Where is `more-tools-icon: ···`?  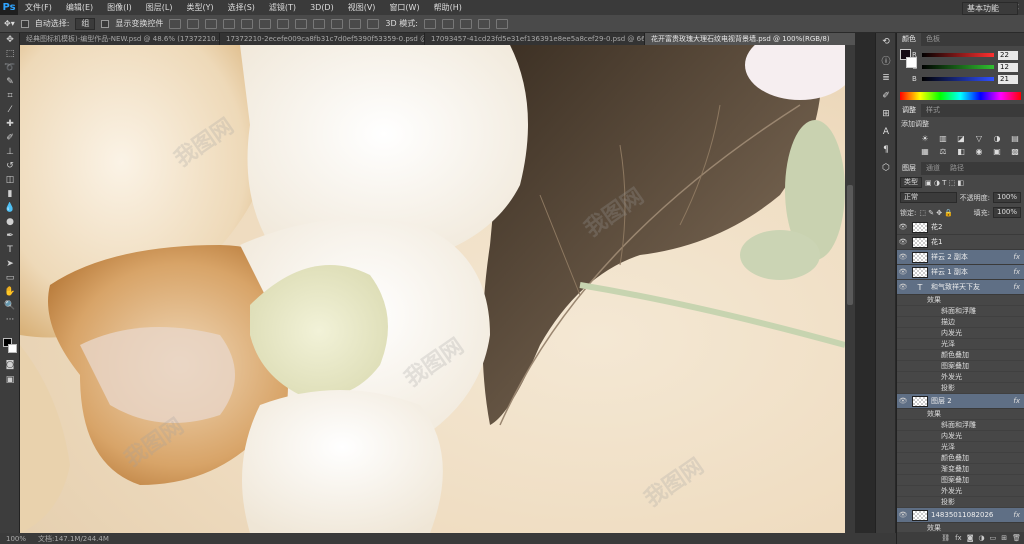
more-tools-icon: ··· is located at coordinates (10, 320).